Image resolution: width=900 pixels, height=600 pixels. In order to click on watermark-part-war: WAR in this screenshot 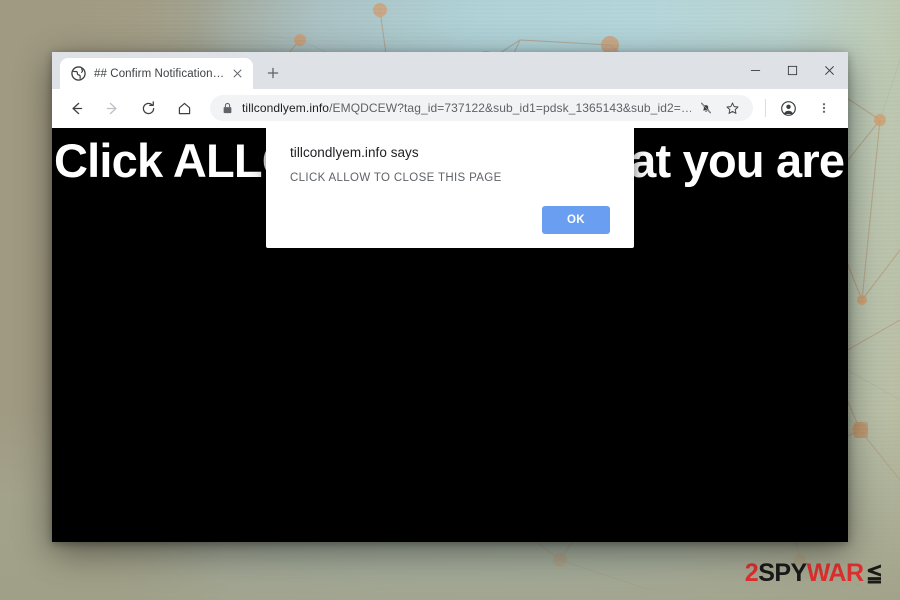, I will do `click(835, 573)`.